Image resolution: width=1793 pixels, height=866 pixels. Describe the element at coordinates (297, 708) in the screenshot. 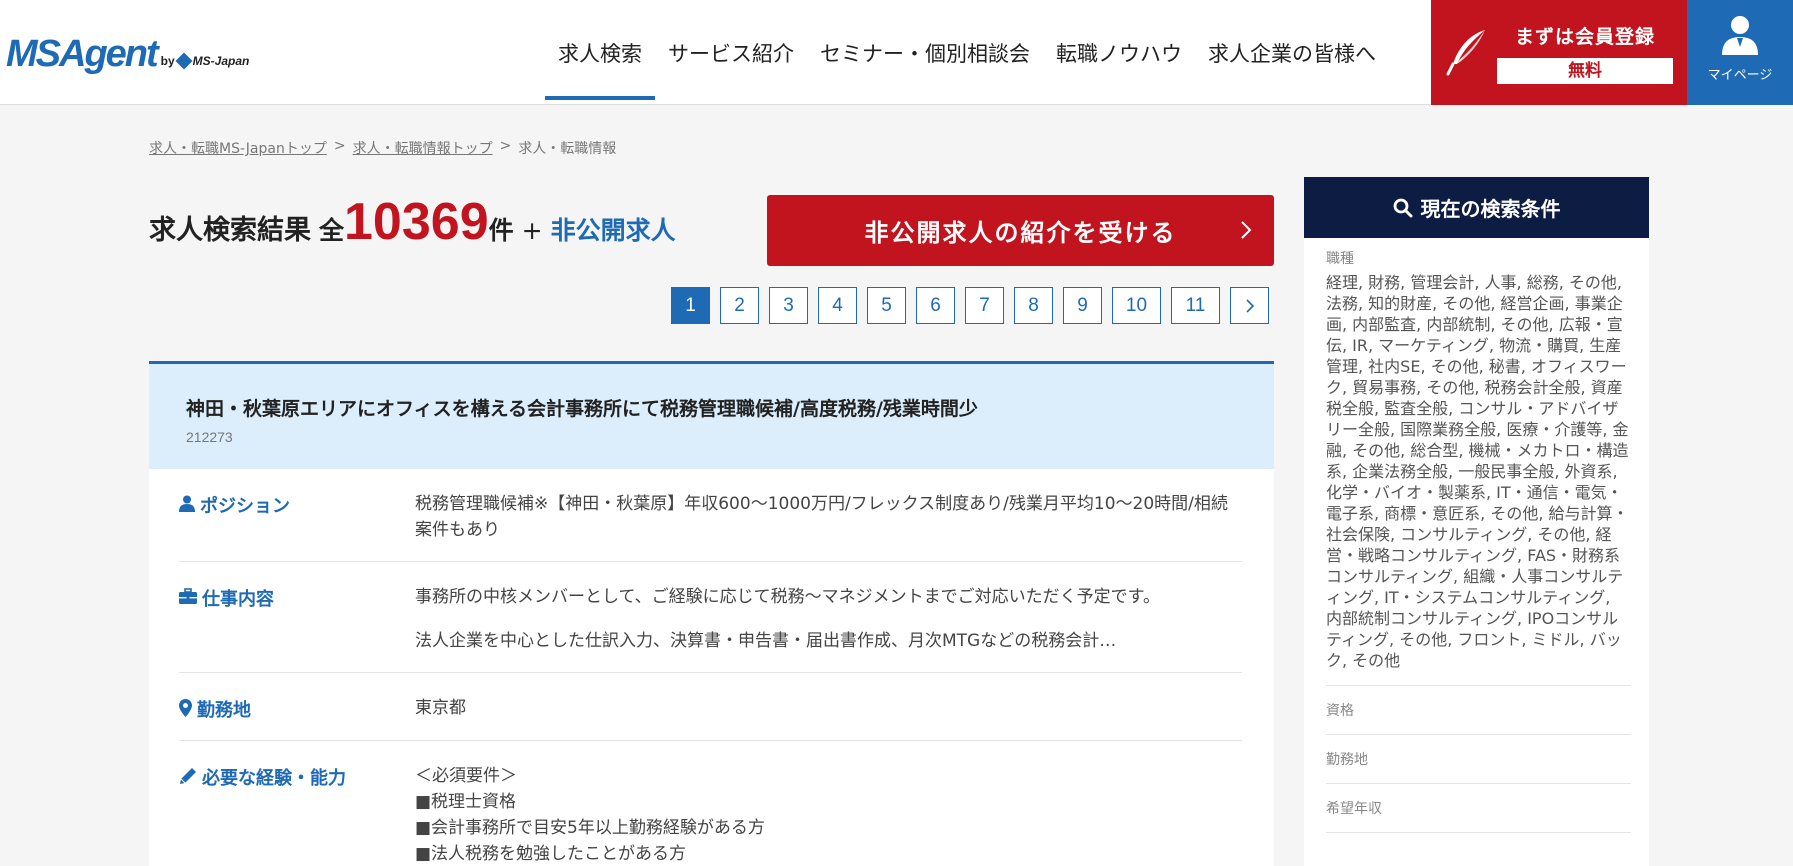

I see `location-label: 勤務地` at that location.